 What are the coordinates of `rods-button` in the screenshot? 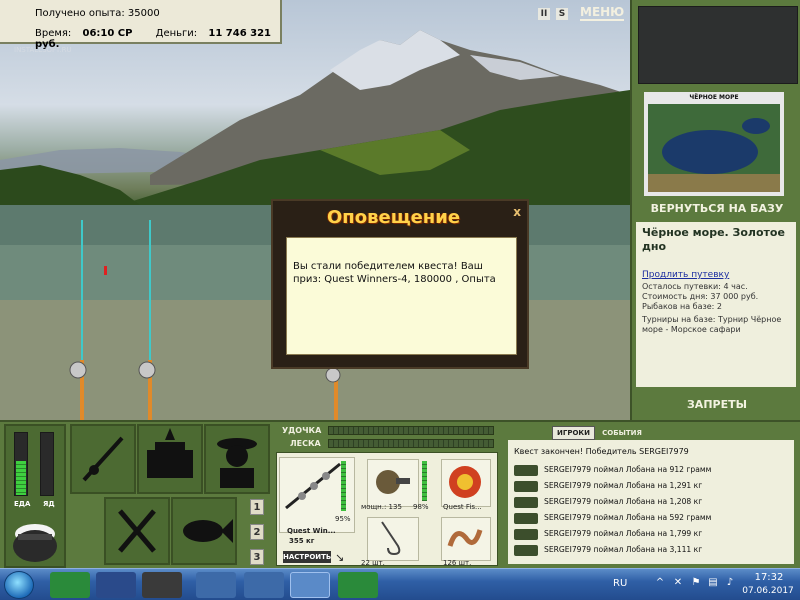 It's located at (103, 459).